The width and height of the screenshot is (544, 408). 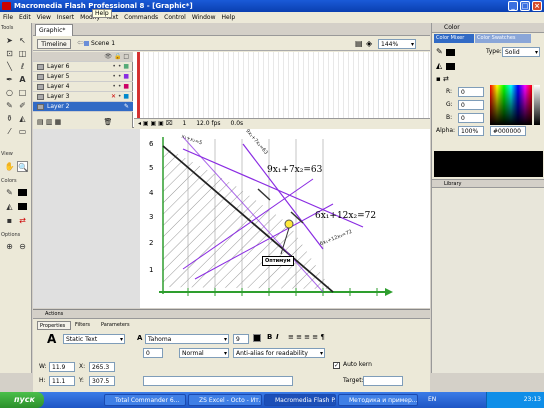 What do you see at coordinates (345, 216) in the screenshot?
I see `equation-2: 6x₁+12x₂=72` at bounding box center [345, 216].